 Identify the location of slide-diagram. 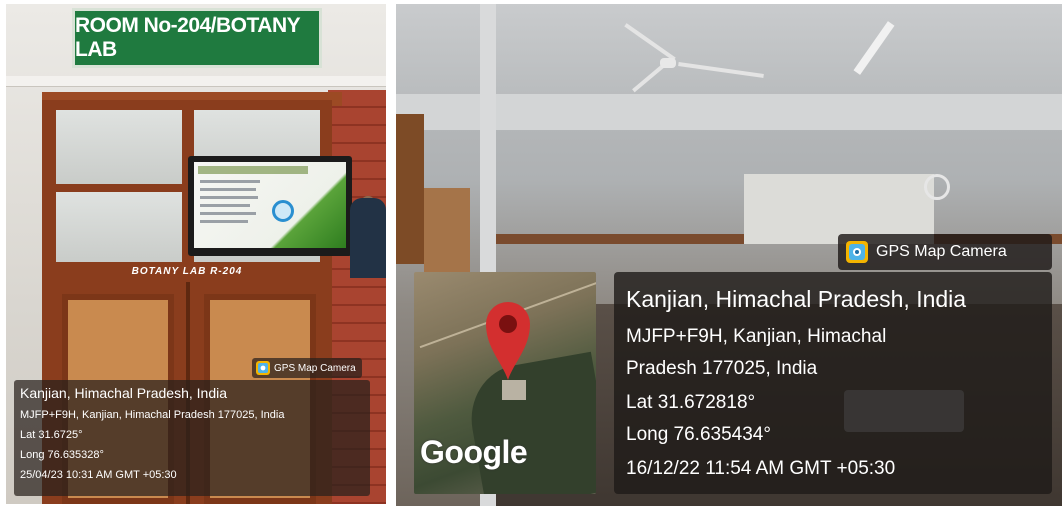
(283, 211).